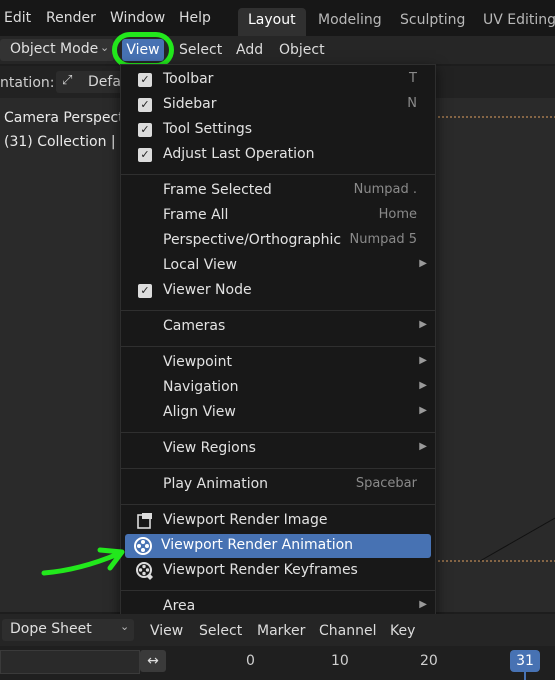 The width and height of the screenshot is (555, 680). What do you see at coordinates (413, 78) in the screenshot?
I see `shortcut-label: T` at bounding box center [413, 78].